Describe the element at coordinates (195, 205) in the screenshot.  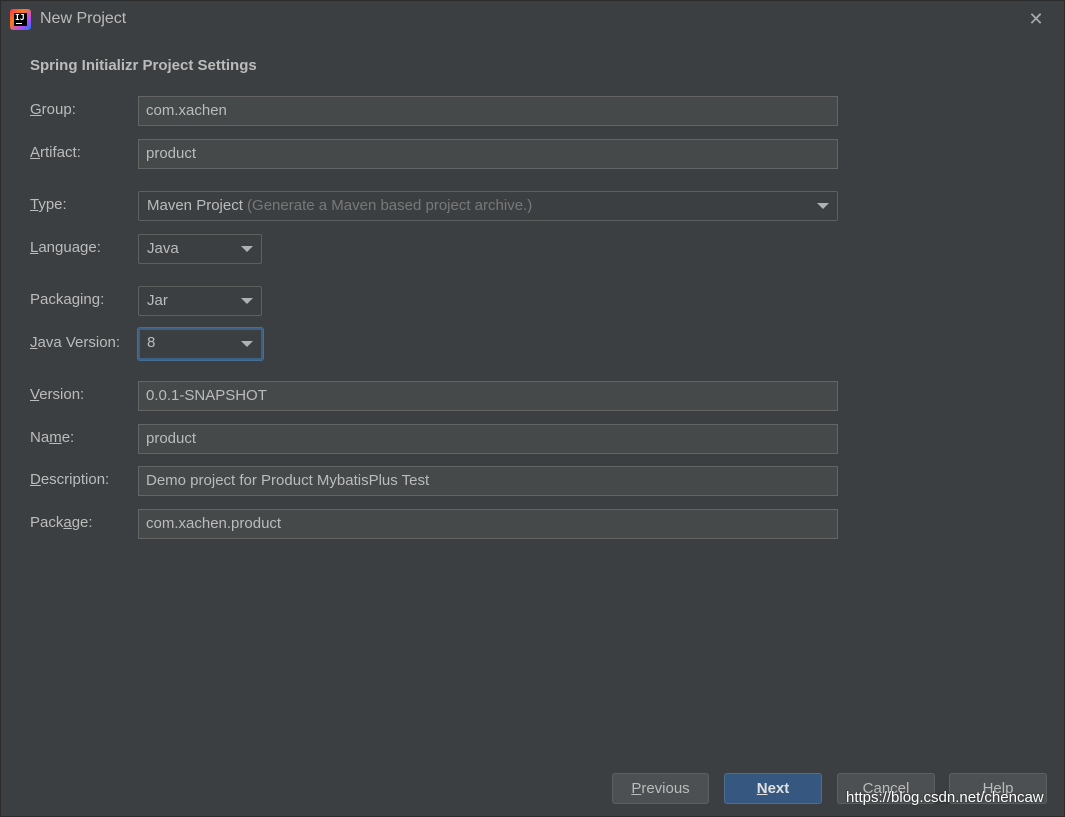
I see `type-value: Maven Project` at that location.